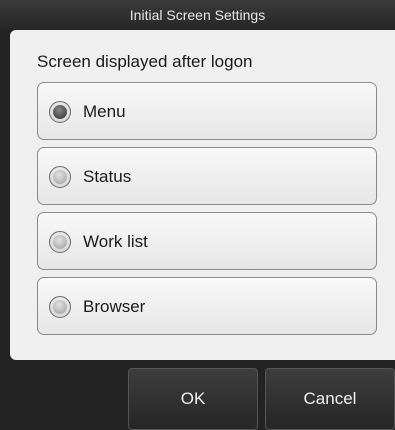  I want to click on option-label: Browser, so click(114, 306).